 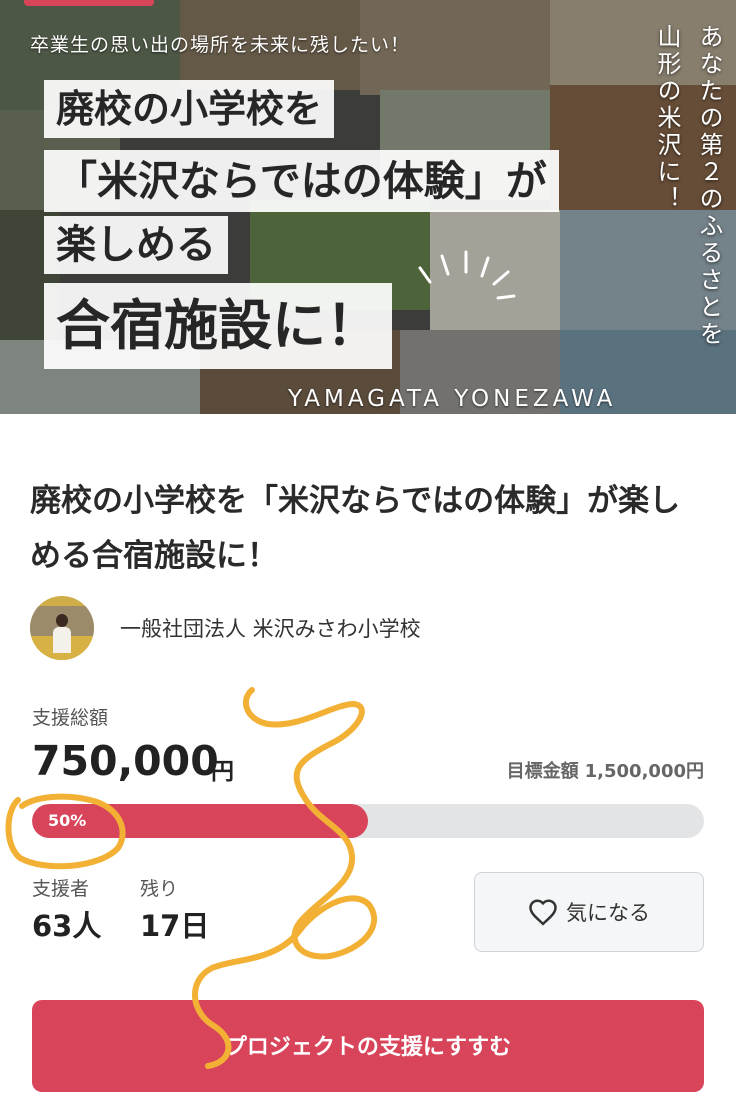 What do you see at coordinates (667, 118) in the screenshot?
I see `hero-vertical-text-left: 山形の米沢に！` at bounding box center [667, 118].